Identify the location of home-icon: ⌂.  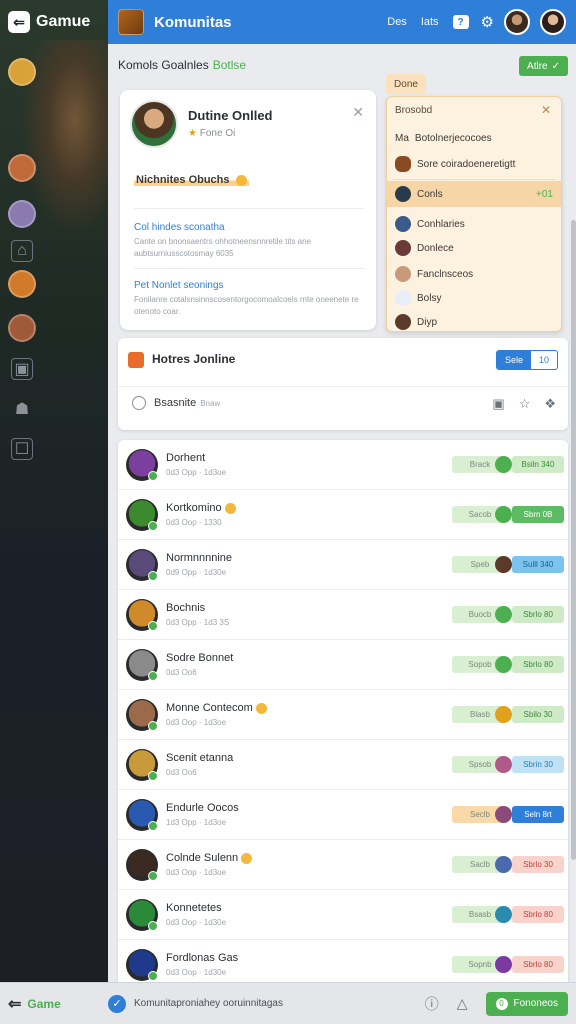
(22, 251).